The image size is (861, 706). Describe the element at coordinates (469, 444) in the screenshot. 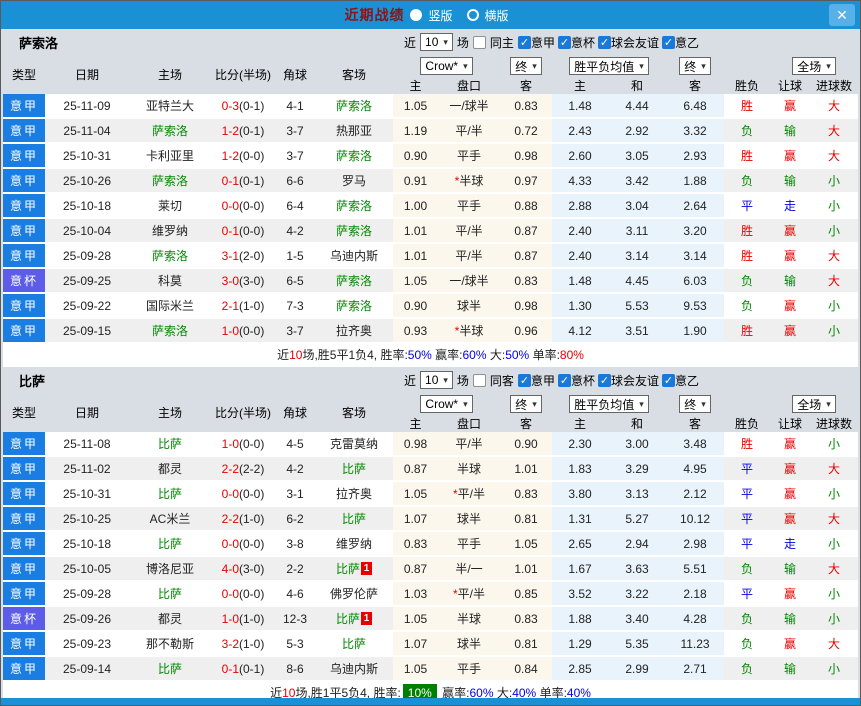

I see `handicap-cell: 平/半` at that location.